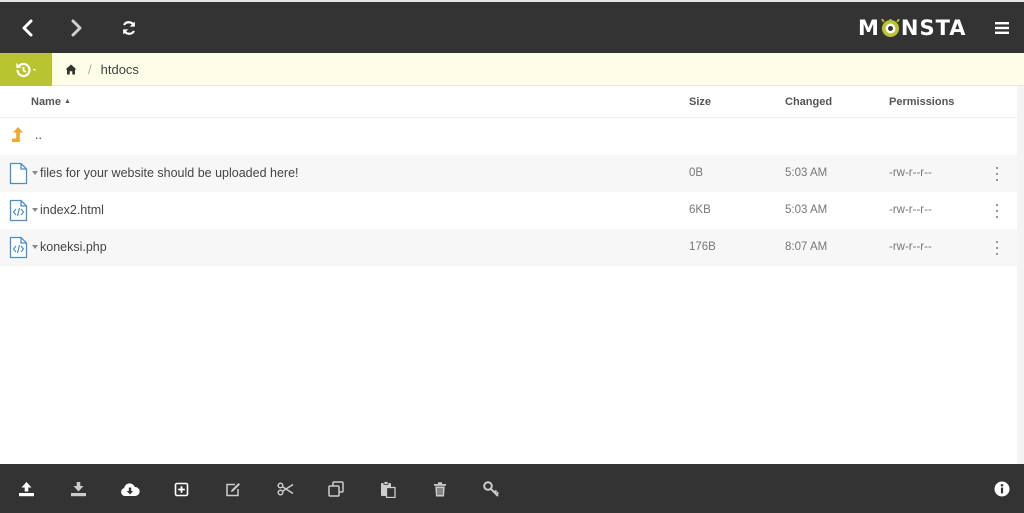 Image resolution: width=1024 pixels, height=513 pixels. Describe the element at coordinates (808, 102) in the screenshot. I see `column-header-changed: Changed` at that location.